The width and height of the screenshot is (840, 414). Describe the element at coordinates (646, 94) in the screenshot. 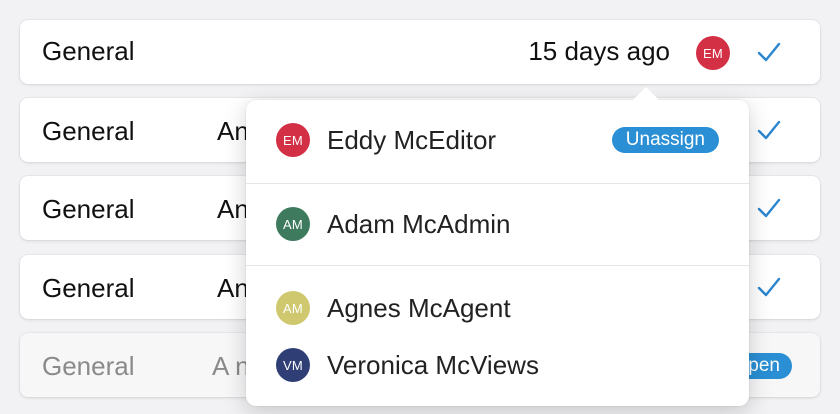

I see `caret-up-icon` at that location.